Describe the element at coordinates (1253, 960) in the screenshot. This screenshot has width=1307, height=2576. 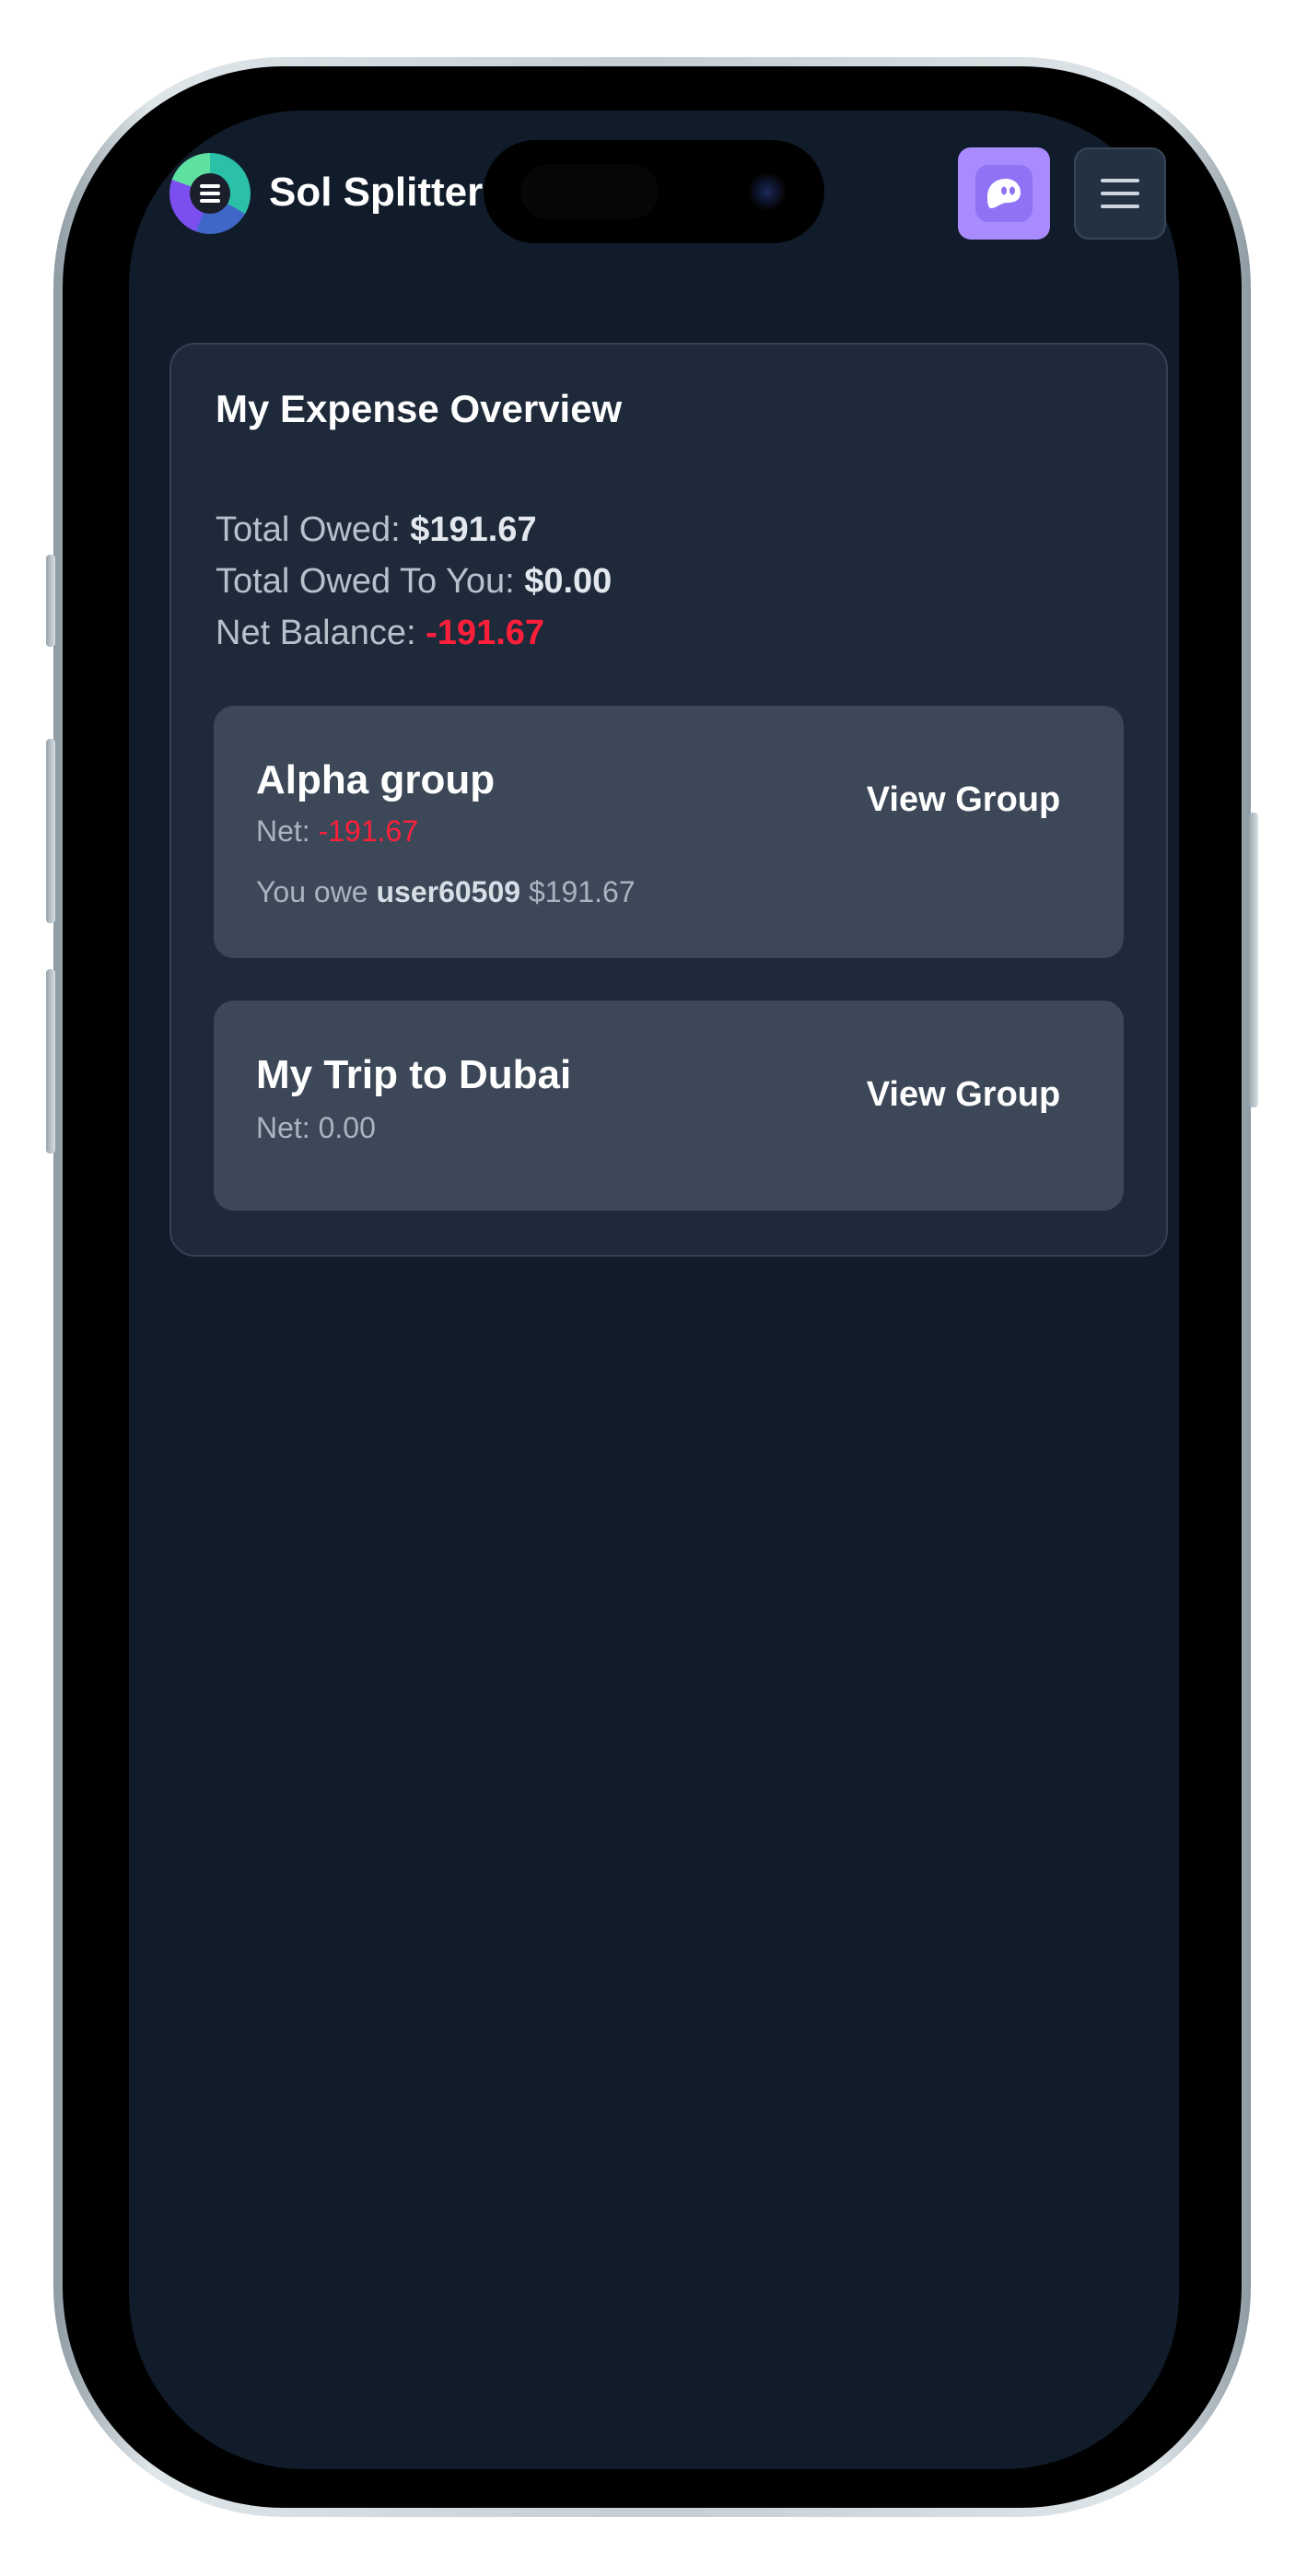
I see `power-button` at that location.